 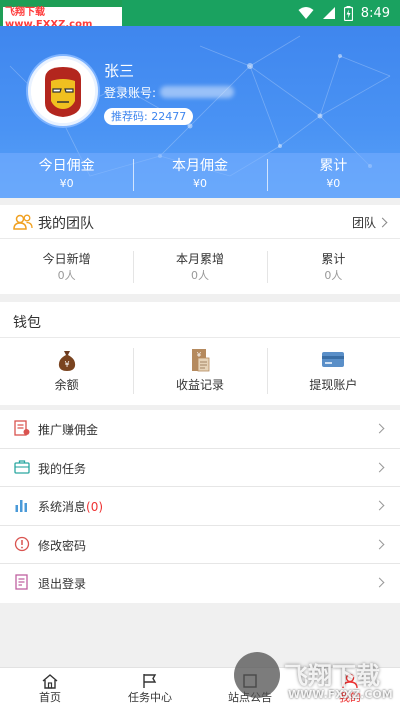 I want to click on menu-item-promote: 推广赚佣金, so click(x=200, y=429).